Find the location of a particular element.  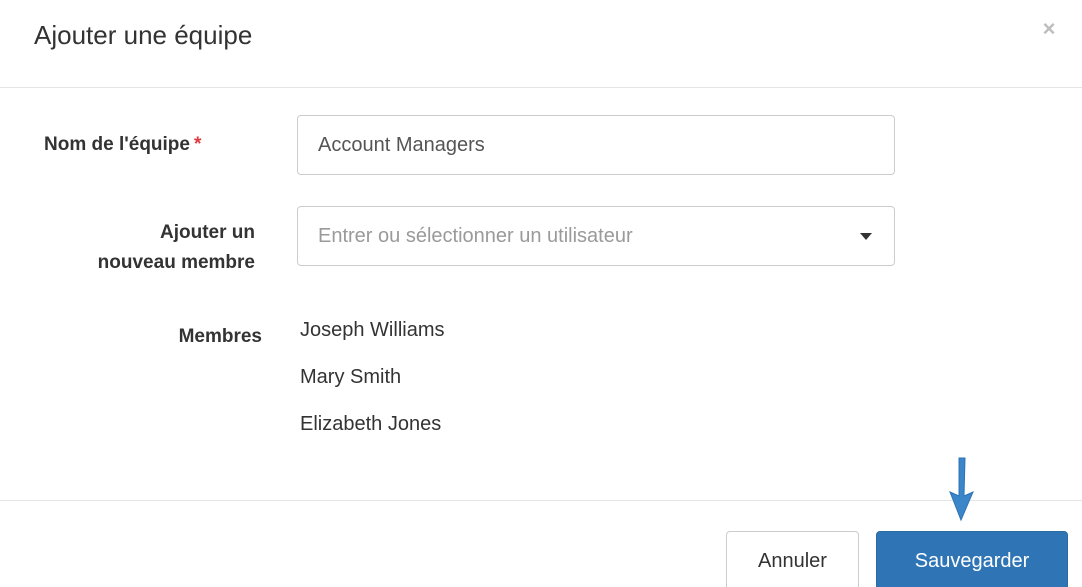

down-arrow-annotation-icon is located at coordinates (961, 489).